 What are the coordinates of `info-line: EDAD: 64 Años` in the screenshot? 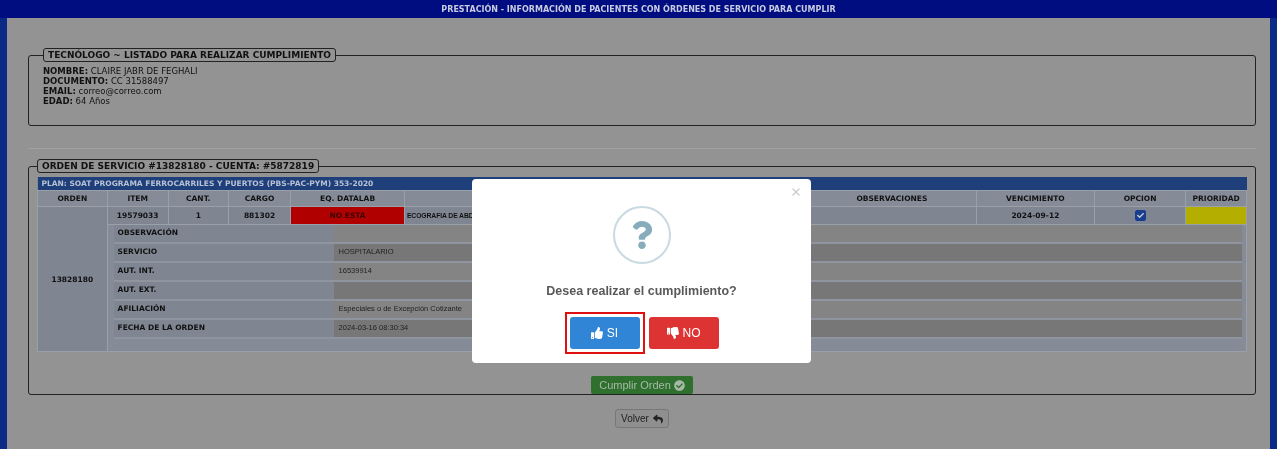 It's located at (77, 101).